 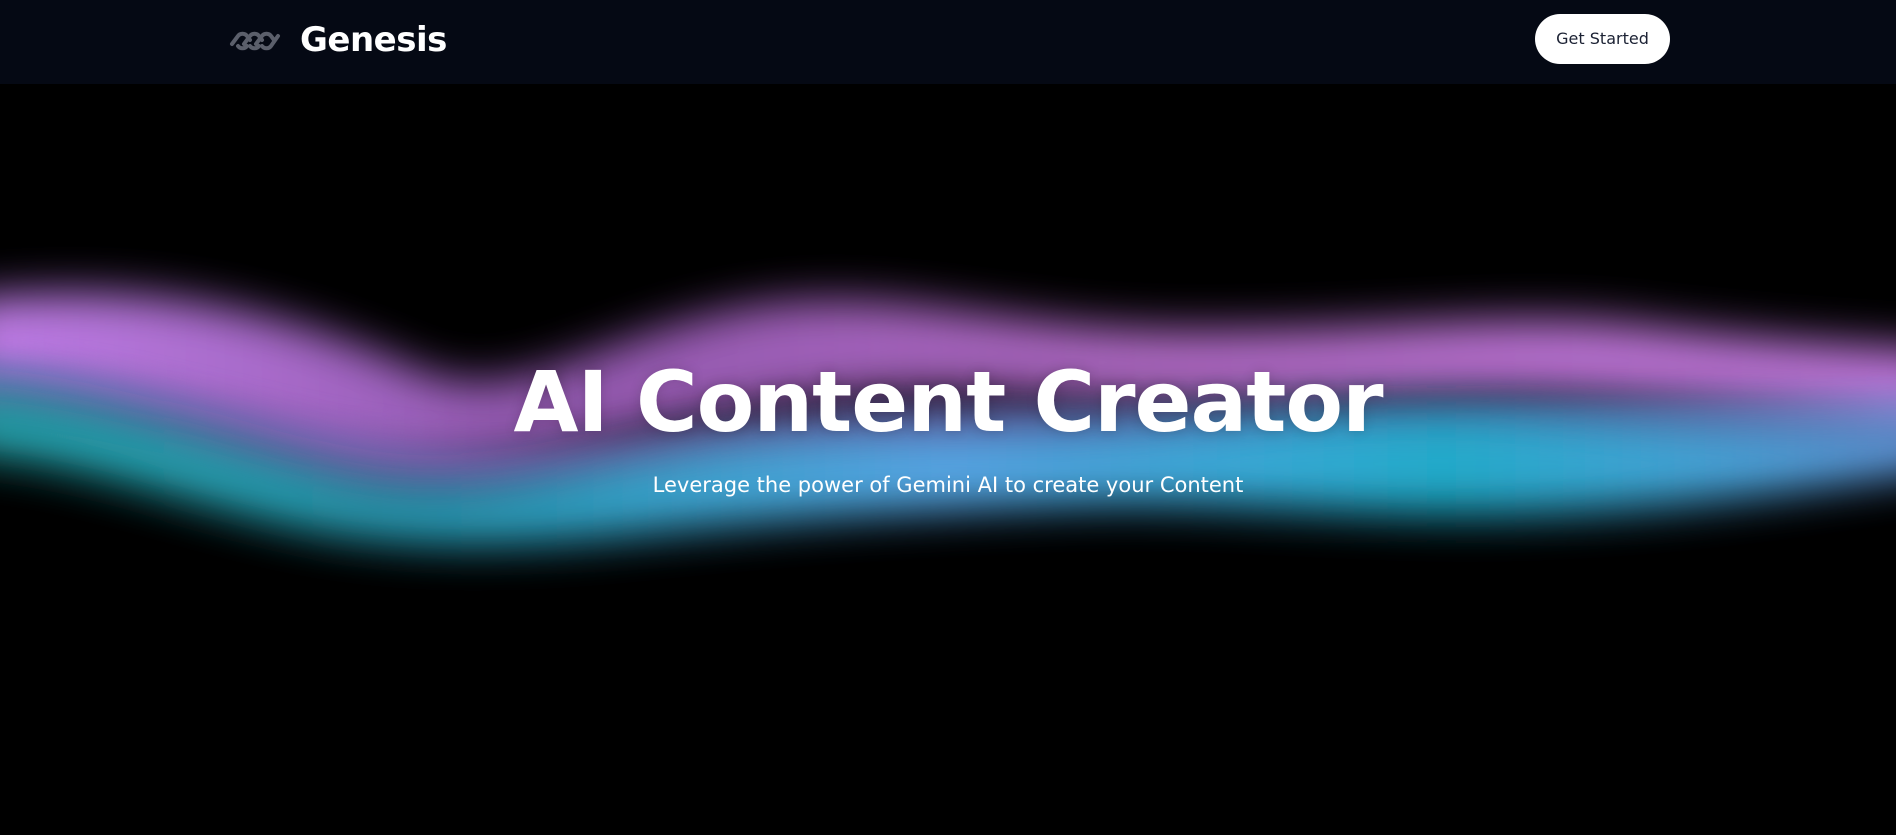 What do you see at coordinates (1602, 39) in the screenshot?
I see `get-started-button: Get Started` at bounding box center [1602, 39].